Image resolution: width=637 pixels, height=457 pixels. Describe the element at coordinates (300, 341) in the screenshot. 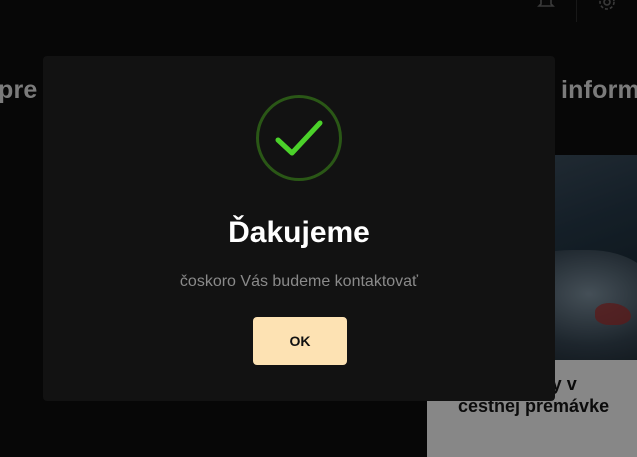

I see `ok-button: OK` at that location.